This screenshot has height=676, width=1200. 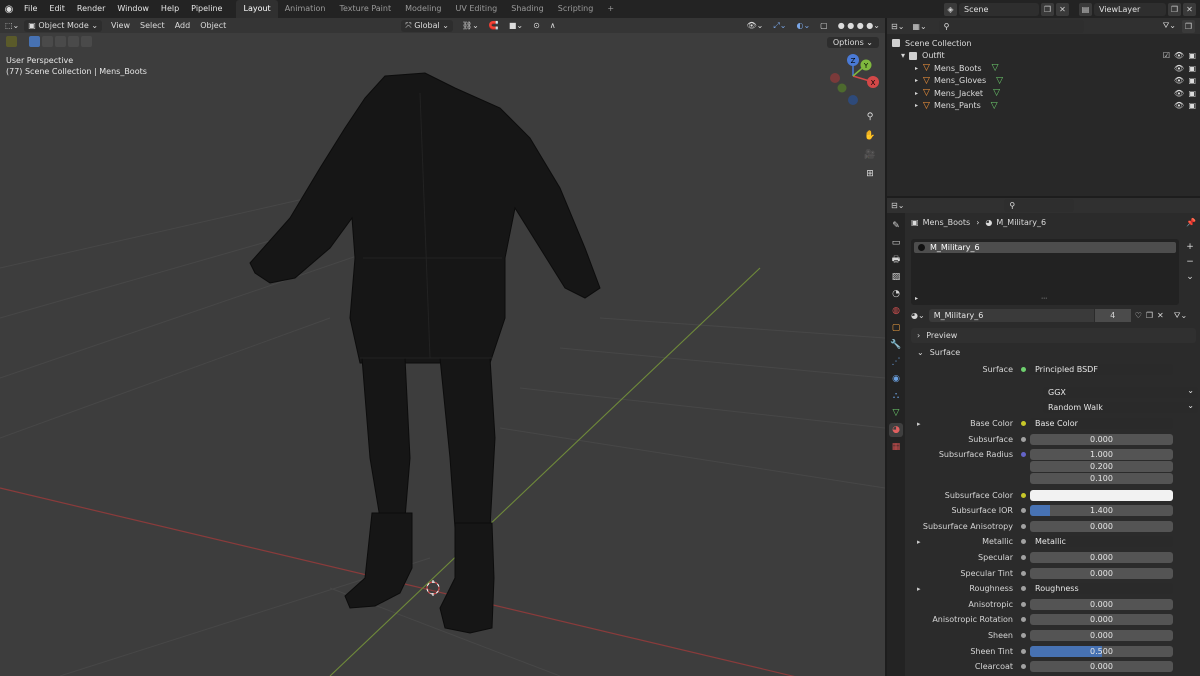 I want to click on select-invert-icon, so click(x=73, y=41).